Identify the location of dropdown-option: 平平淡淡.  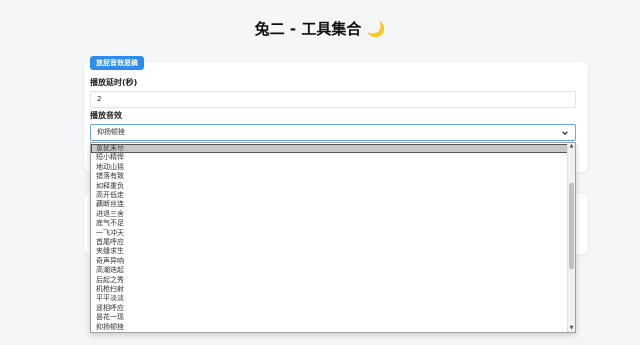
(329, 298).